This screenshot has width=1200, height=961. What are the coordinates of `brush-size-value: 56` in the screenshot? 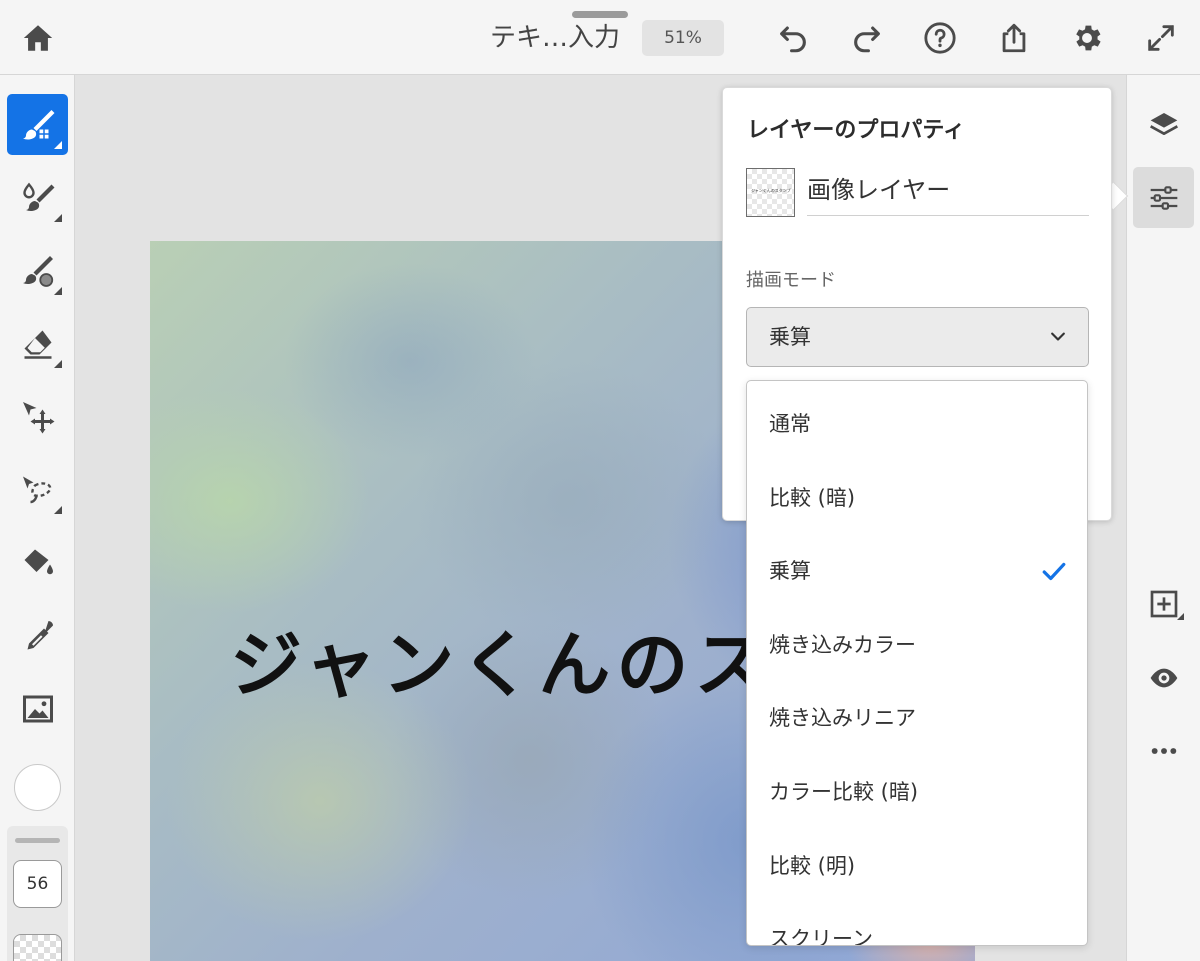 It's located at (37, 884).